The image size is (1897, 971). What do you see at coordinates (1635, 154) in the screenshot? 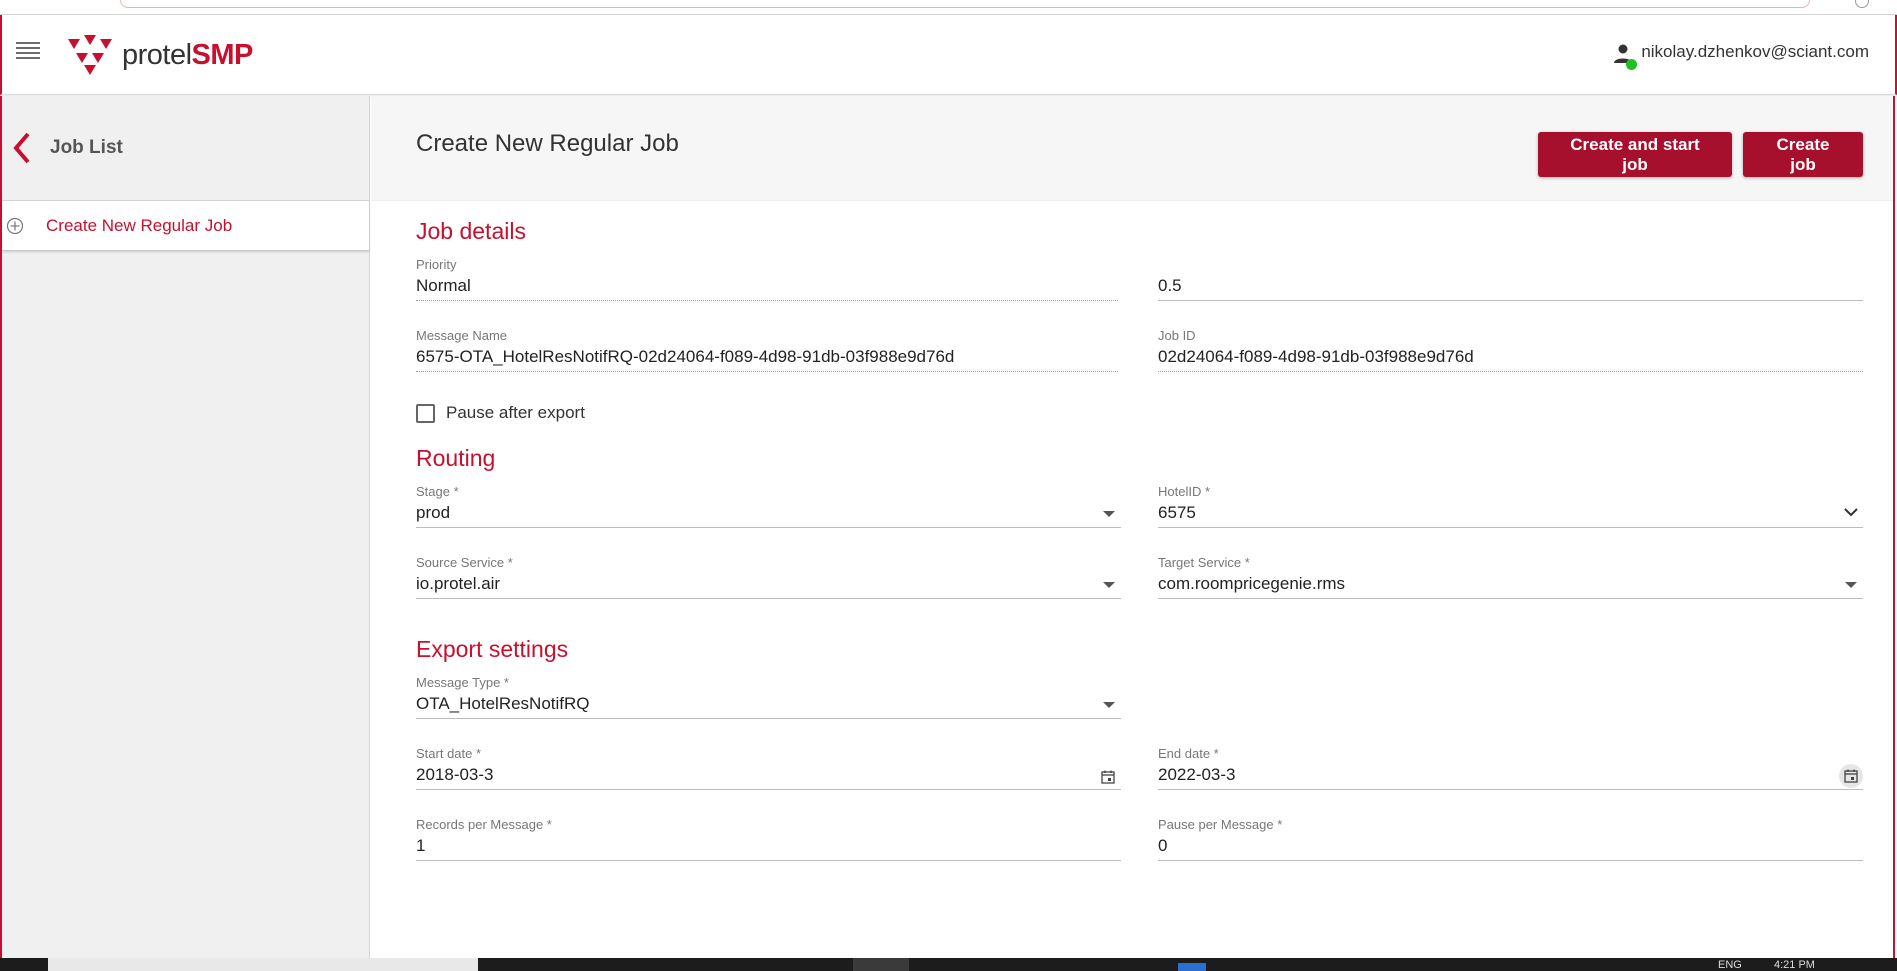
I see `create-and-start-job-button: Create and start job` at bounding box center [1635, 154].